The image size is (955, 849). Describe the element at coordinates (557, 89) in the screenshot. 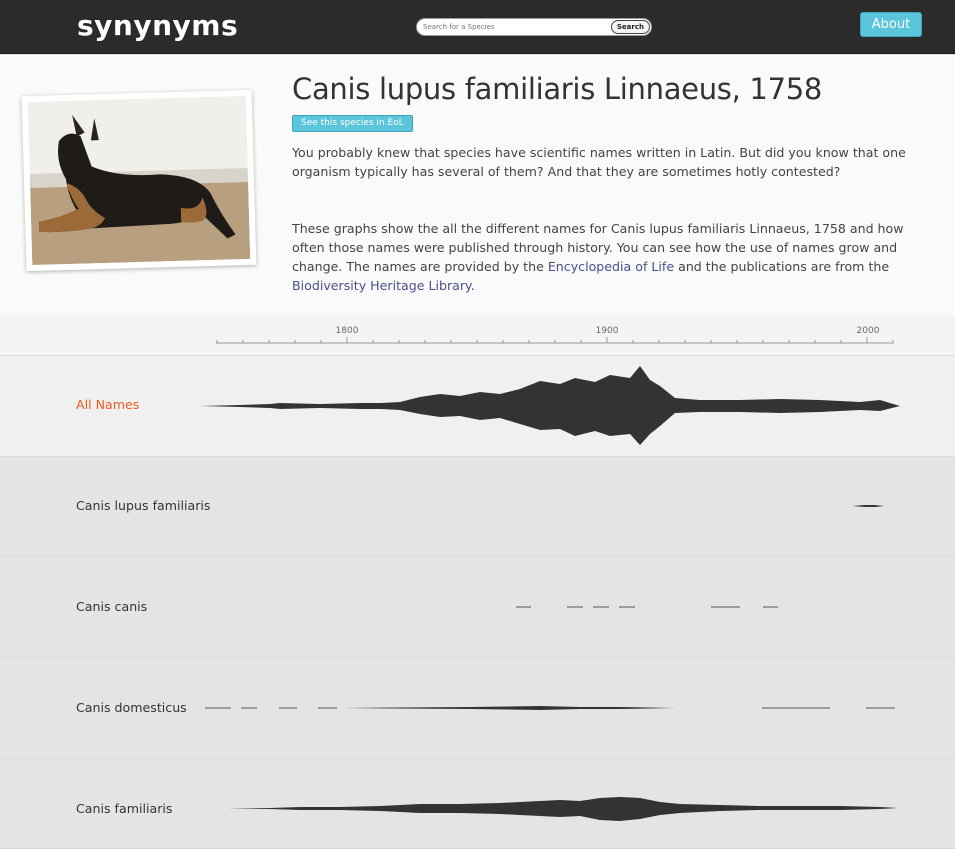

I see `species-title: Canis lupus familiaris Linnaeus, 1758` at that location.